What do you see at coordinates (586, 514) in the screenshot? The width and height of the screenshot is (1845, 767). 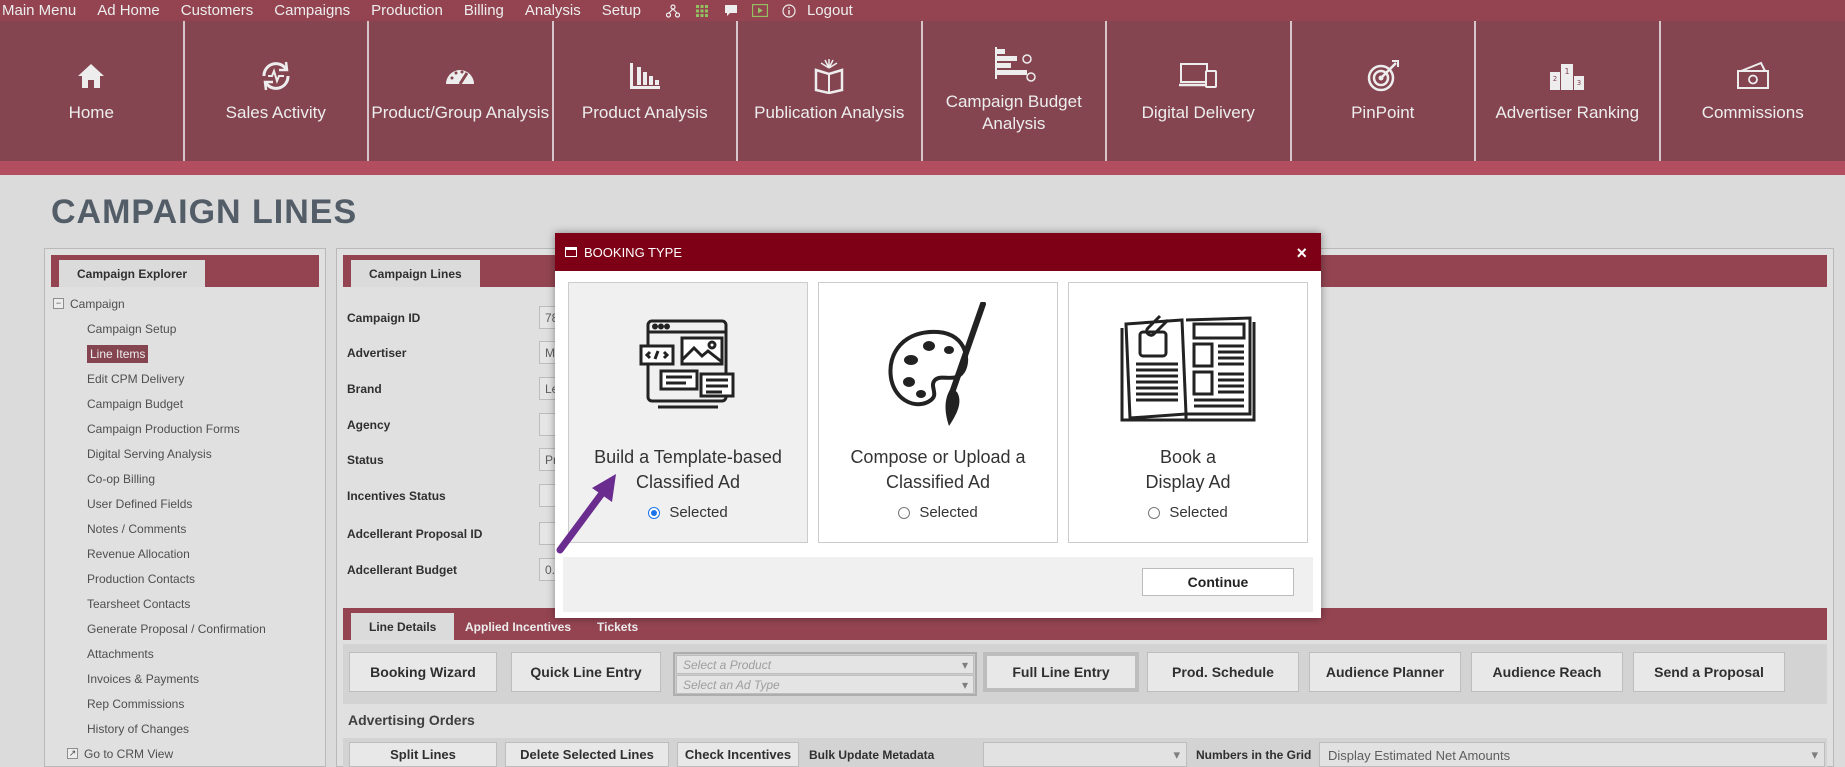 I see `annotation-arrow-icon` at bounding box center [586, 514].